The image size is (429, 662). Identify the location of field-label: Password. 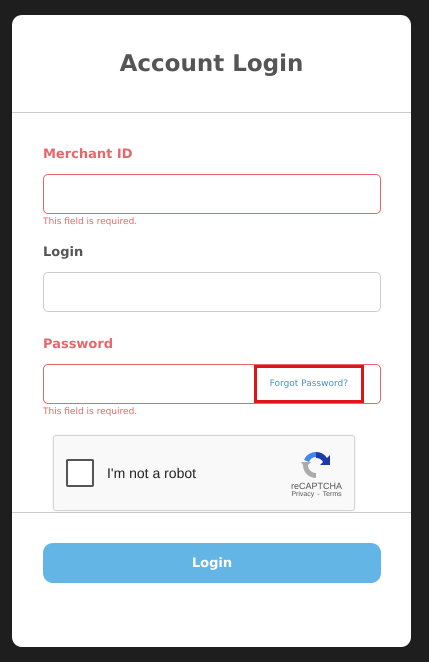
(78, 344).